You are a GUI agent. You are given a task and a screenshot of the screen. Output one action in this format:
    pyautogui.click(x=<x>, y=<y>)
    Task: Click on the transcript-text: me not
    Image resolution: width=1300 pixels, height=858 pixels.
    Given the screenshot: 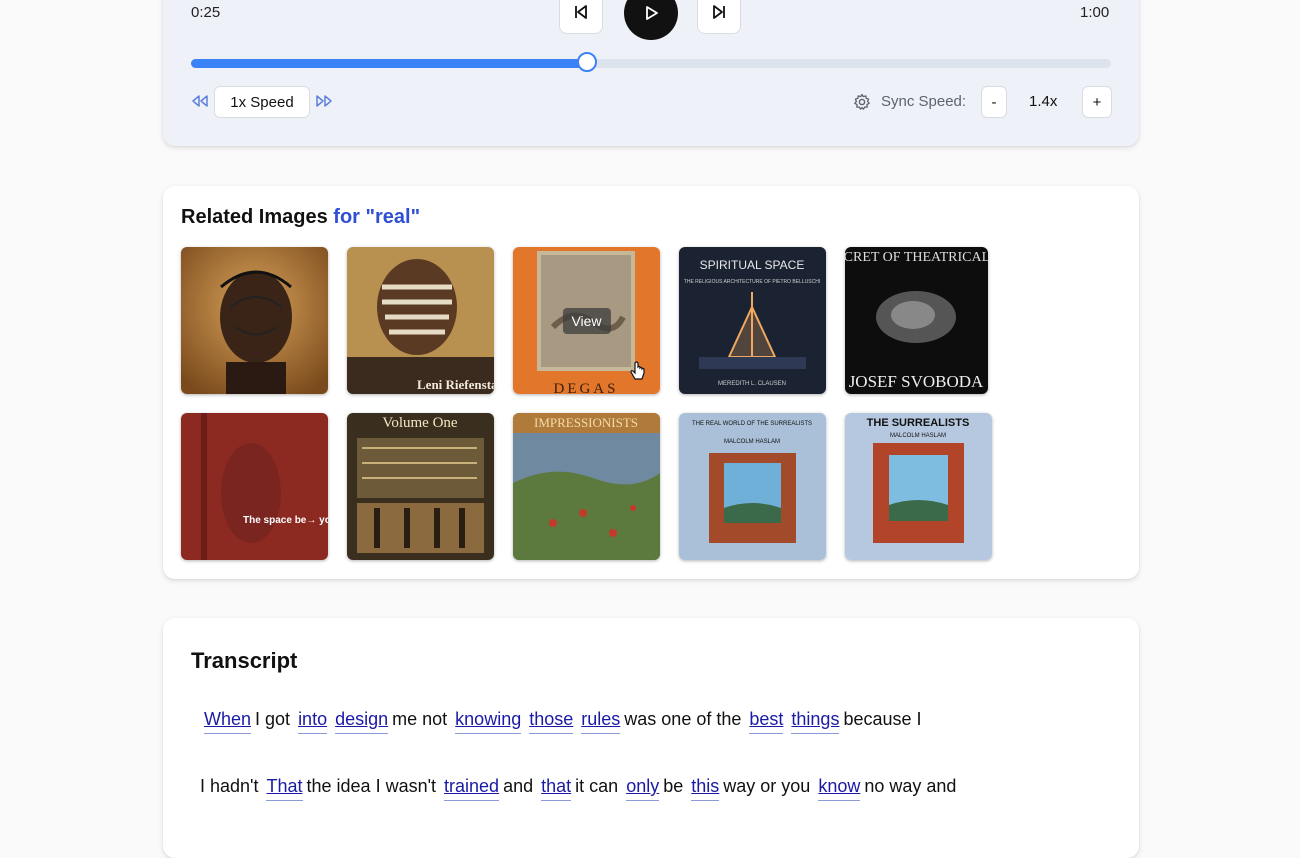 What is the action you would take?
    pyautogui.click(x=420, y=719)
    